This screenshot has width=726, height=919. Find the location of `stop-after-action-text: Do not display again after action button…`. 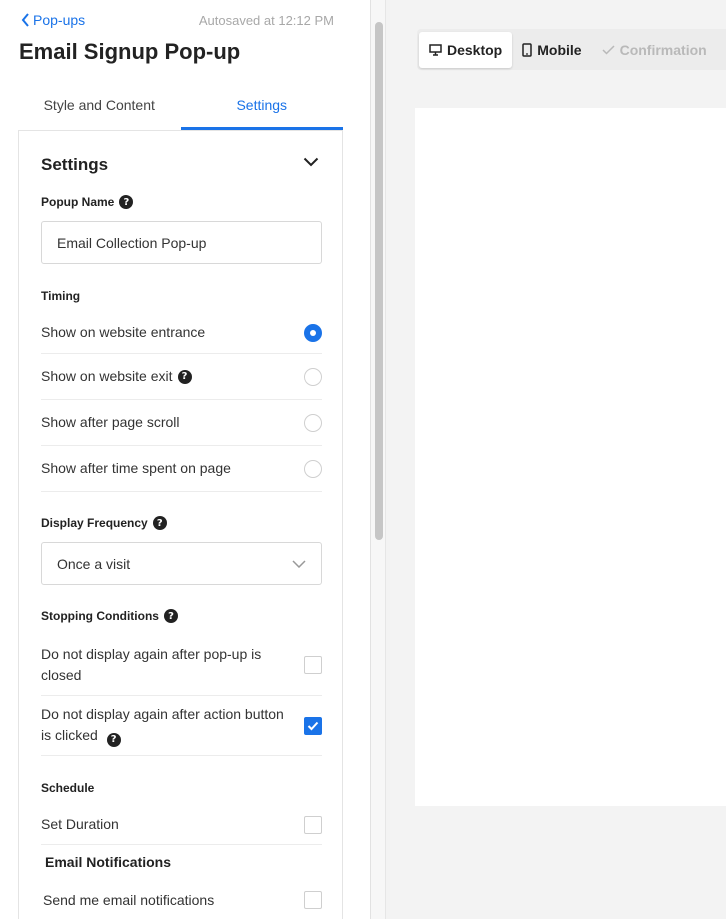

stop-after-action-text: Do not display again after action button… is located at coordinates (162, 725).